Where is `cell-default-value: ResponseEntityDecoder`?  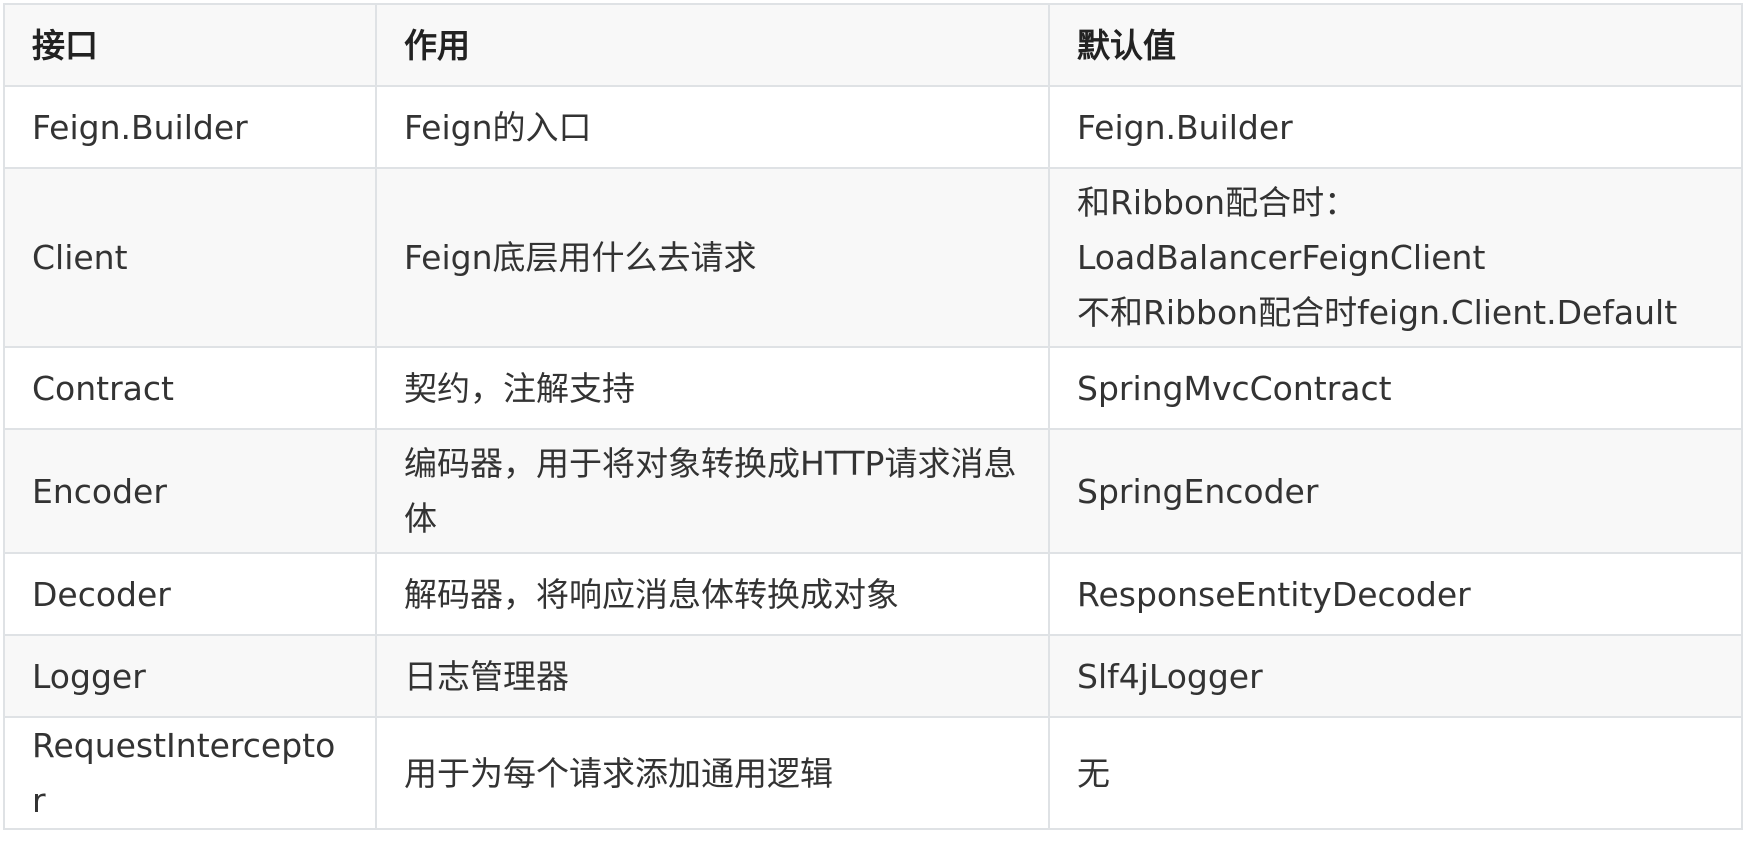
cell-default-value: ResponseEntityDecoder is located at coordinates (1395, 594).